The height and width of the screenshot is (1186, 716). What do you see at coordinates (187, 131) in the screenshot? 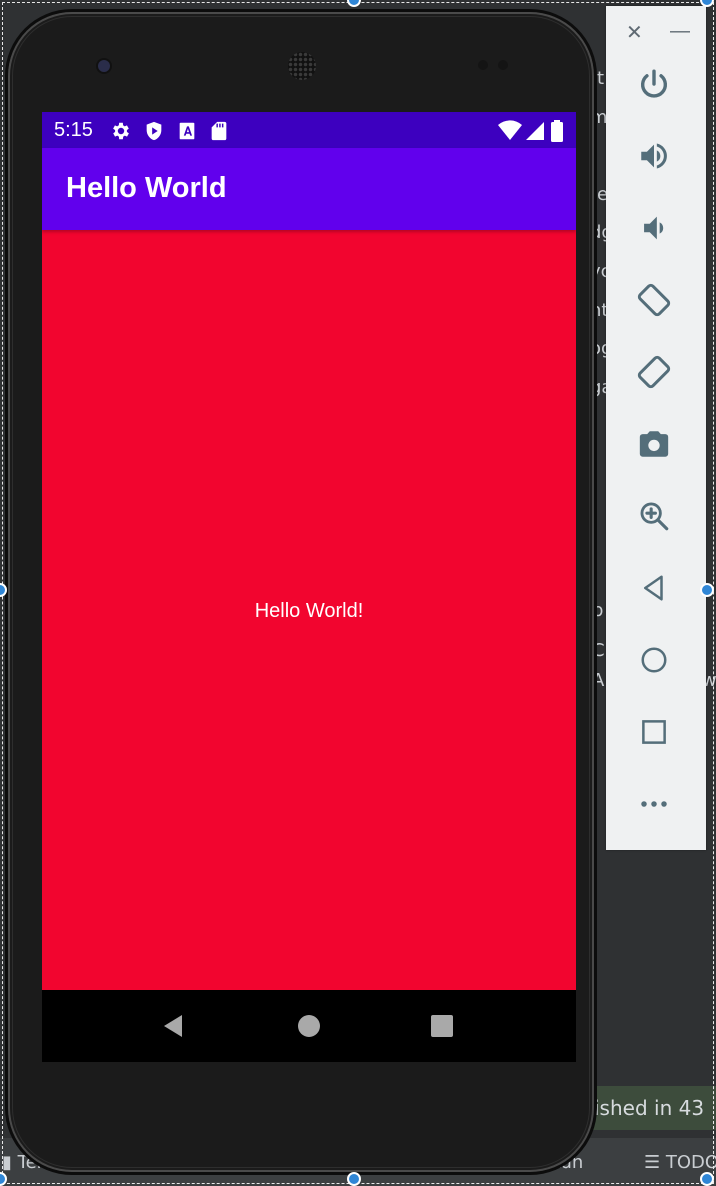
I see `a-font-icon` at bounding box center [187, 131].